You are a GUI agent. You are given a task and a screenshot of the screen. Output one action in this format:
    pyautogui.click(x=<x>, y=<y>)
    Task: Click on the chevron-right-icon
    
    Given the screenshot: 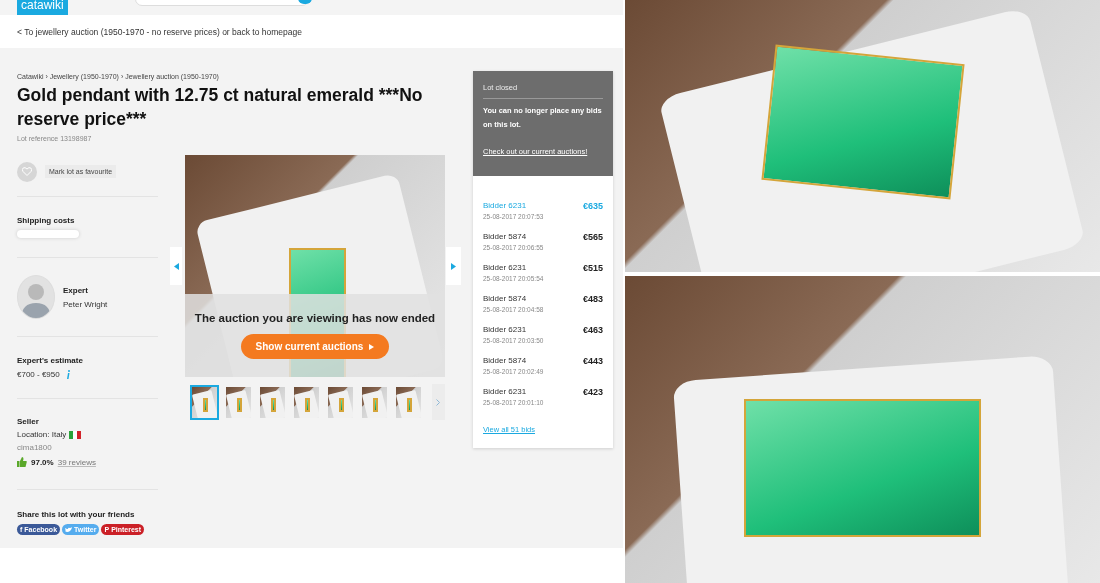 What is the action you would take?
    pyautogui.click(x=438, y=402)
    